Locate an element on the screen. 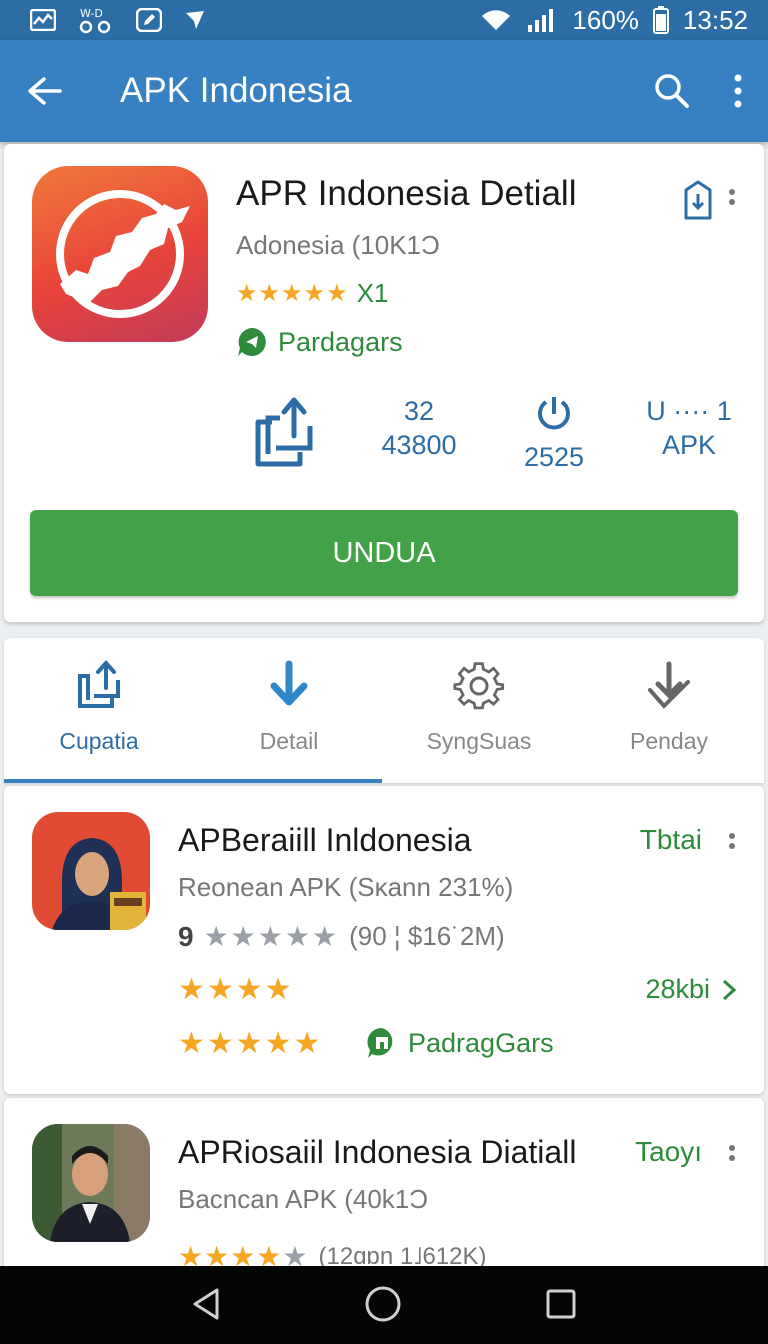  stat-power-bottom: 2525 is located at coordinates (554, 457).